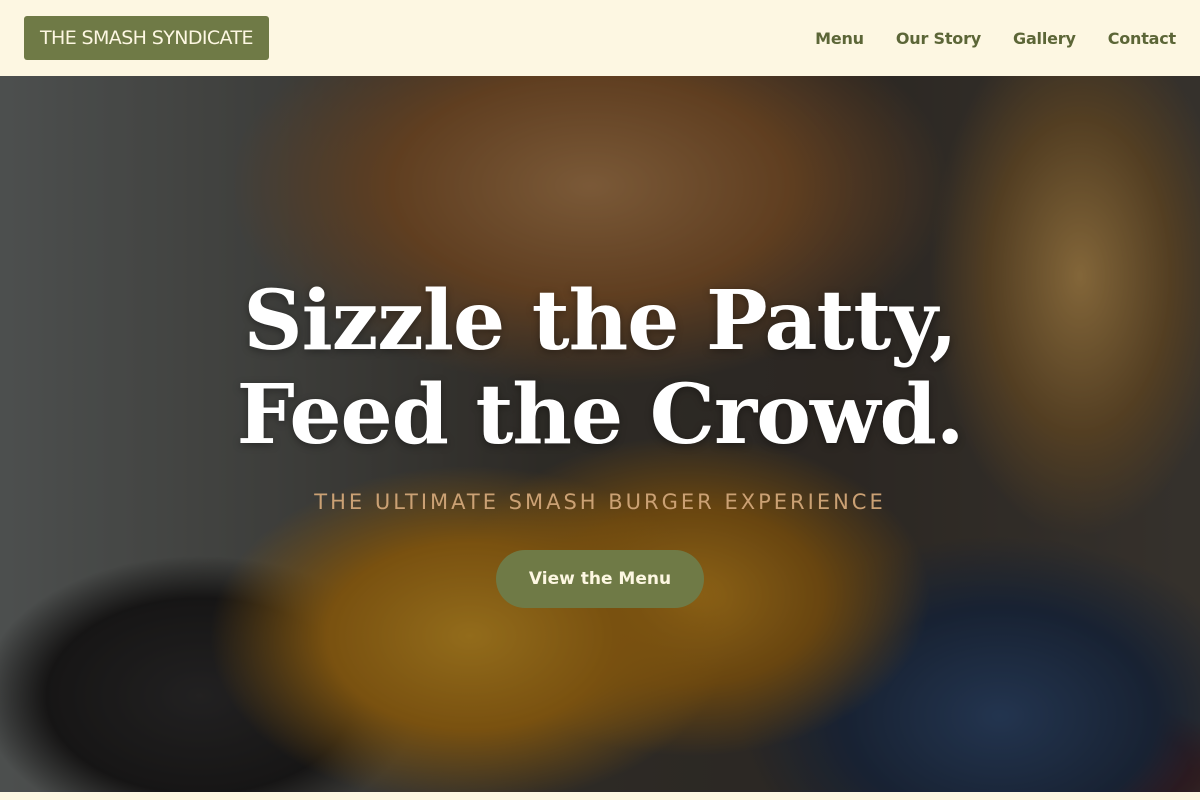 This screenshot has width=1200, height=800. Describe the element at coordinates (1044, 38) in the screenshot. I see `nav-link-gallery: Gallery` at that location.